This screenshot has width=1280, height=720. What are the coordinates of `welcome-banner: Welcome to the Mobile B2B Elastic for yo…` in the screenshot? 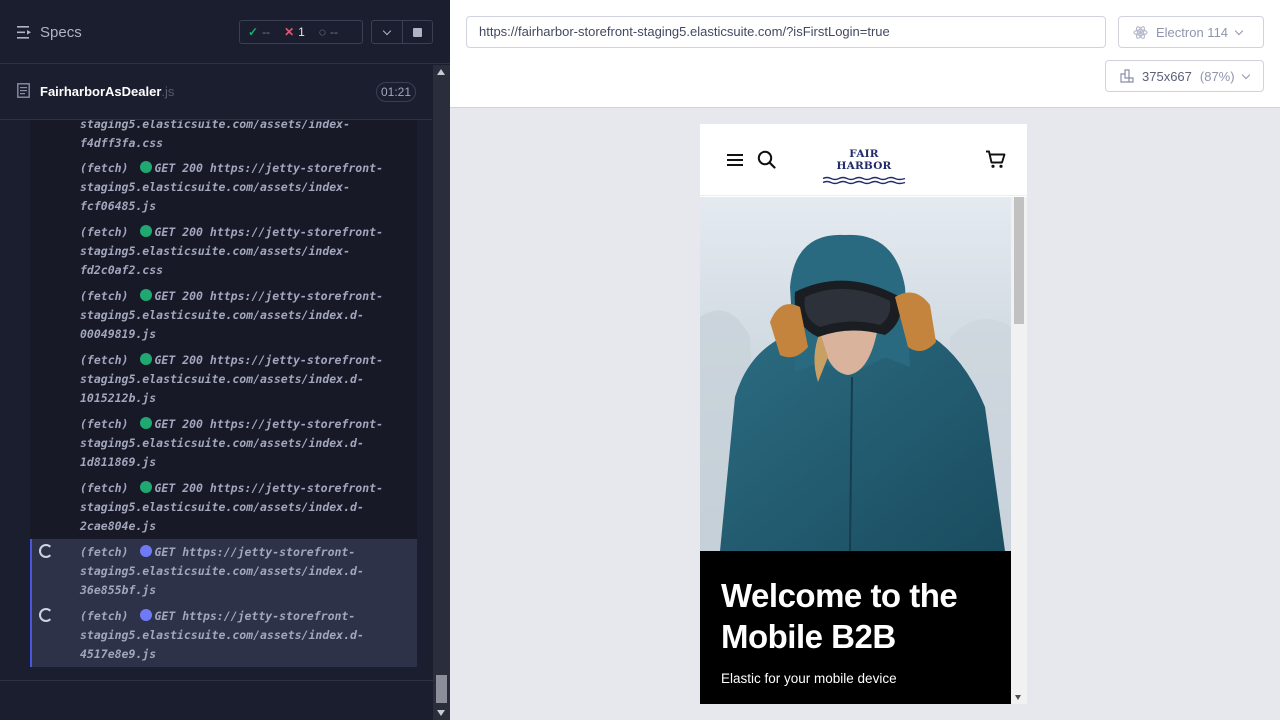 It's located at (855, 627).